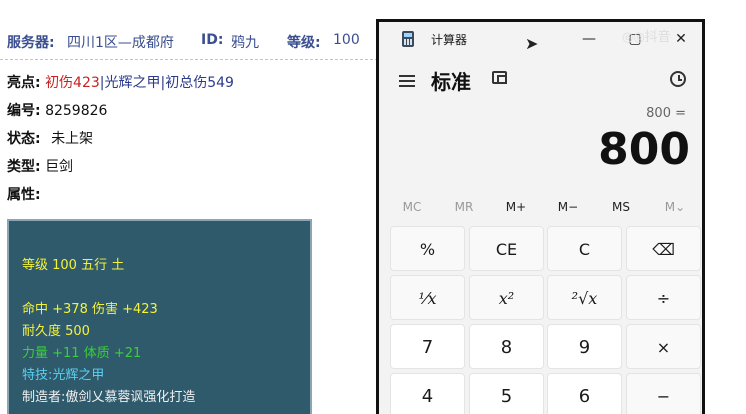  Describe the element at coordinates (449, 40) in the screenshot. I see `window-title: 计算器` at that location.